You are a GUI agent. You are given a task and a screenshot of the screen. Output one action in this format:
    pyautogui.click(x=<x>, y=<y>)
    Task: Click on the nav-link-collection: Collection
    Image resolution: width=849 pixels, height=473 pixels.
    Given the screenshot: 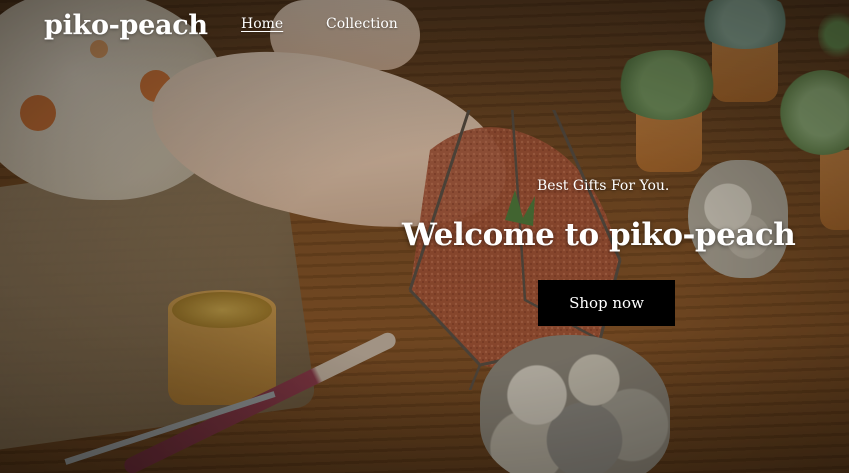 What is the action you would take?
    pyautogui.click(x=362, y=24)
    